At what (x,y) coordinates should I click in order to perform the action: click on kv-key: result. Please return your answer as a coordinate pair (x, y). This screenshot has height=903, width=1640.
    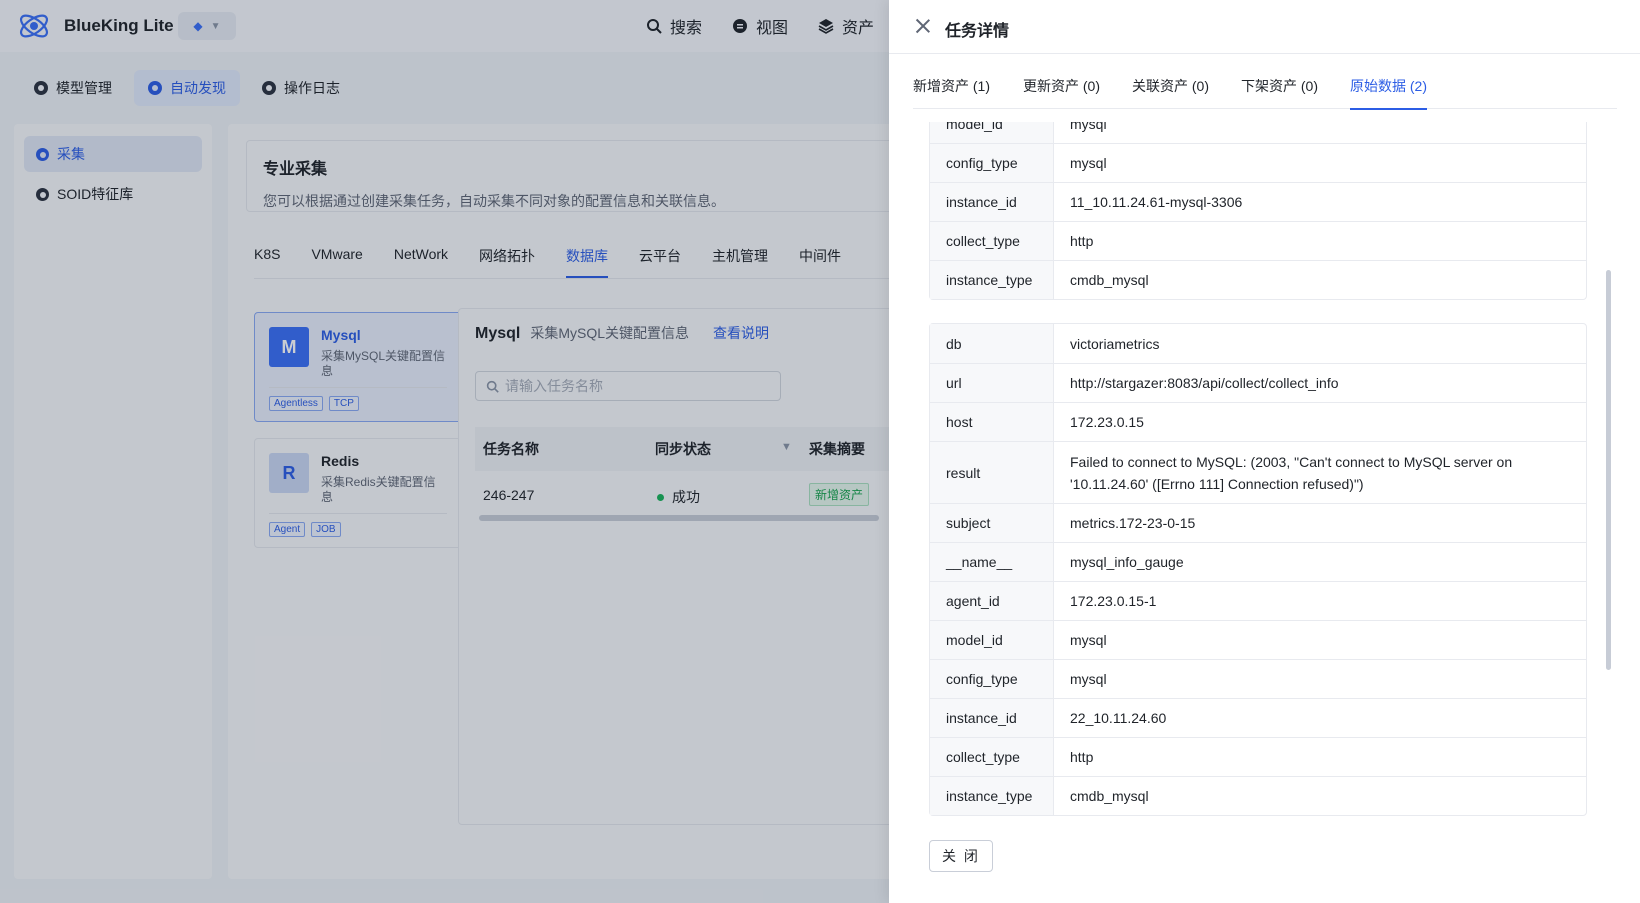
    Looking at the image, I should click on (992, 472).